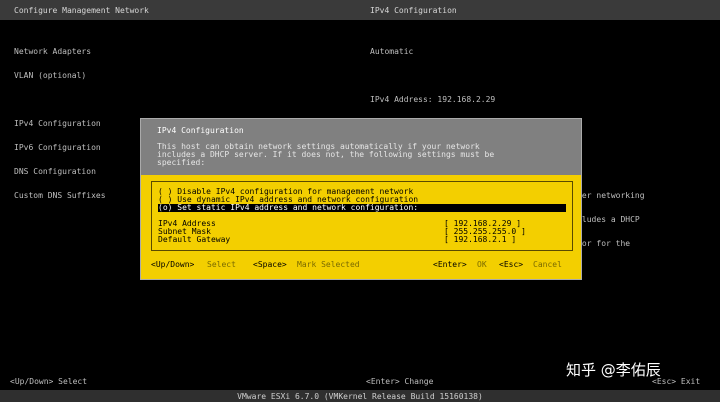 This screenshot has width=720, height=402. I want to click on ipv4-address-readout: IPv4 Address: 192.168.2.29, so click(433, 99).